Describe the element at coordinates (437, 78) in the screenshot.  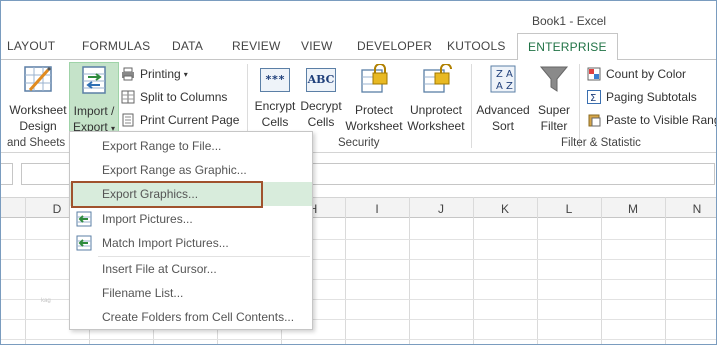
I see `unlock-icon` at that location.